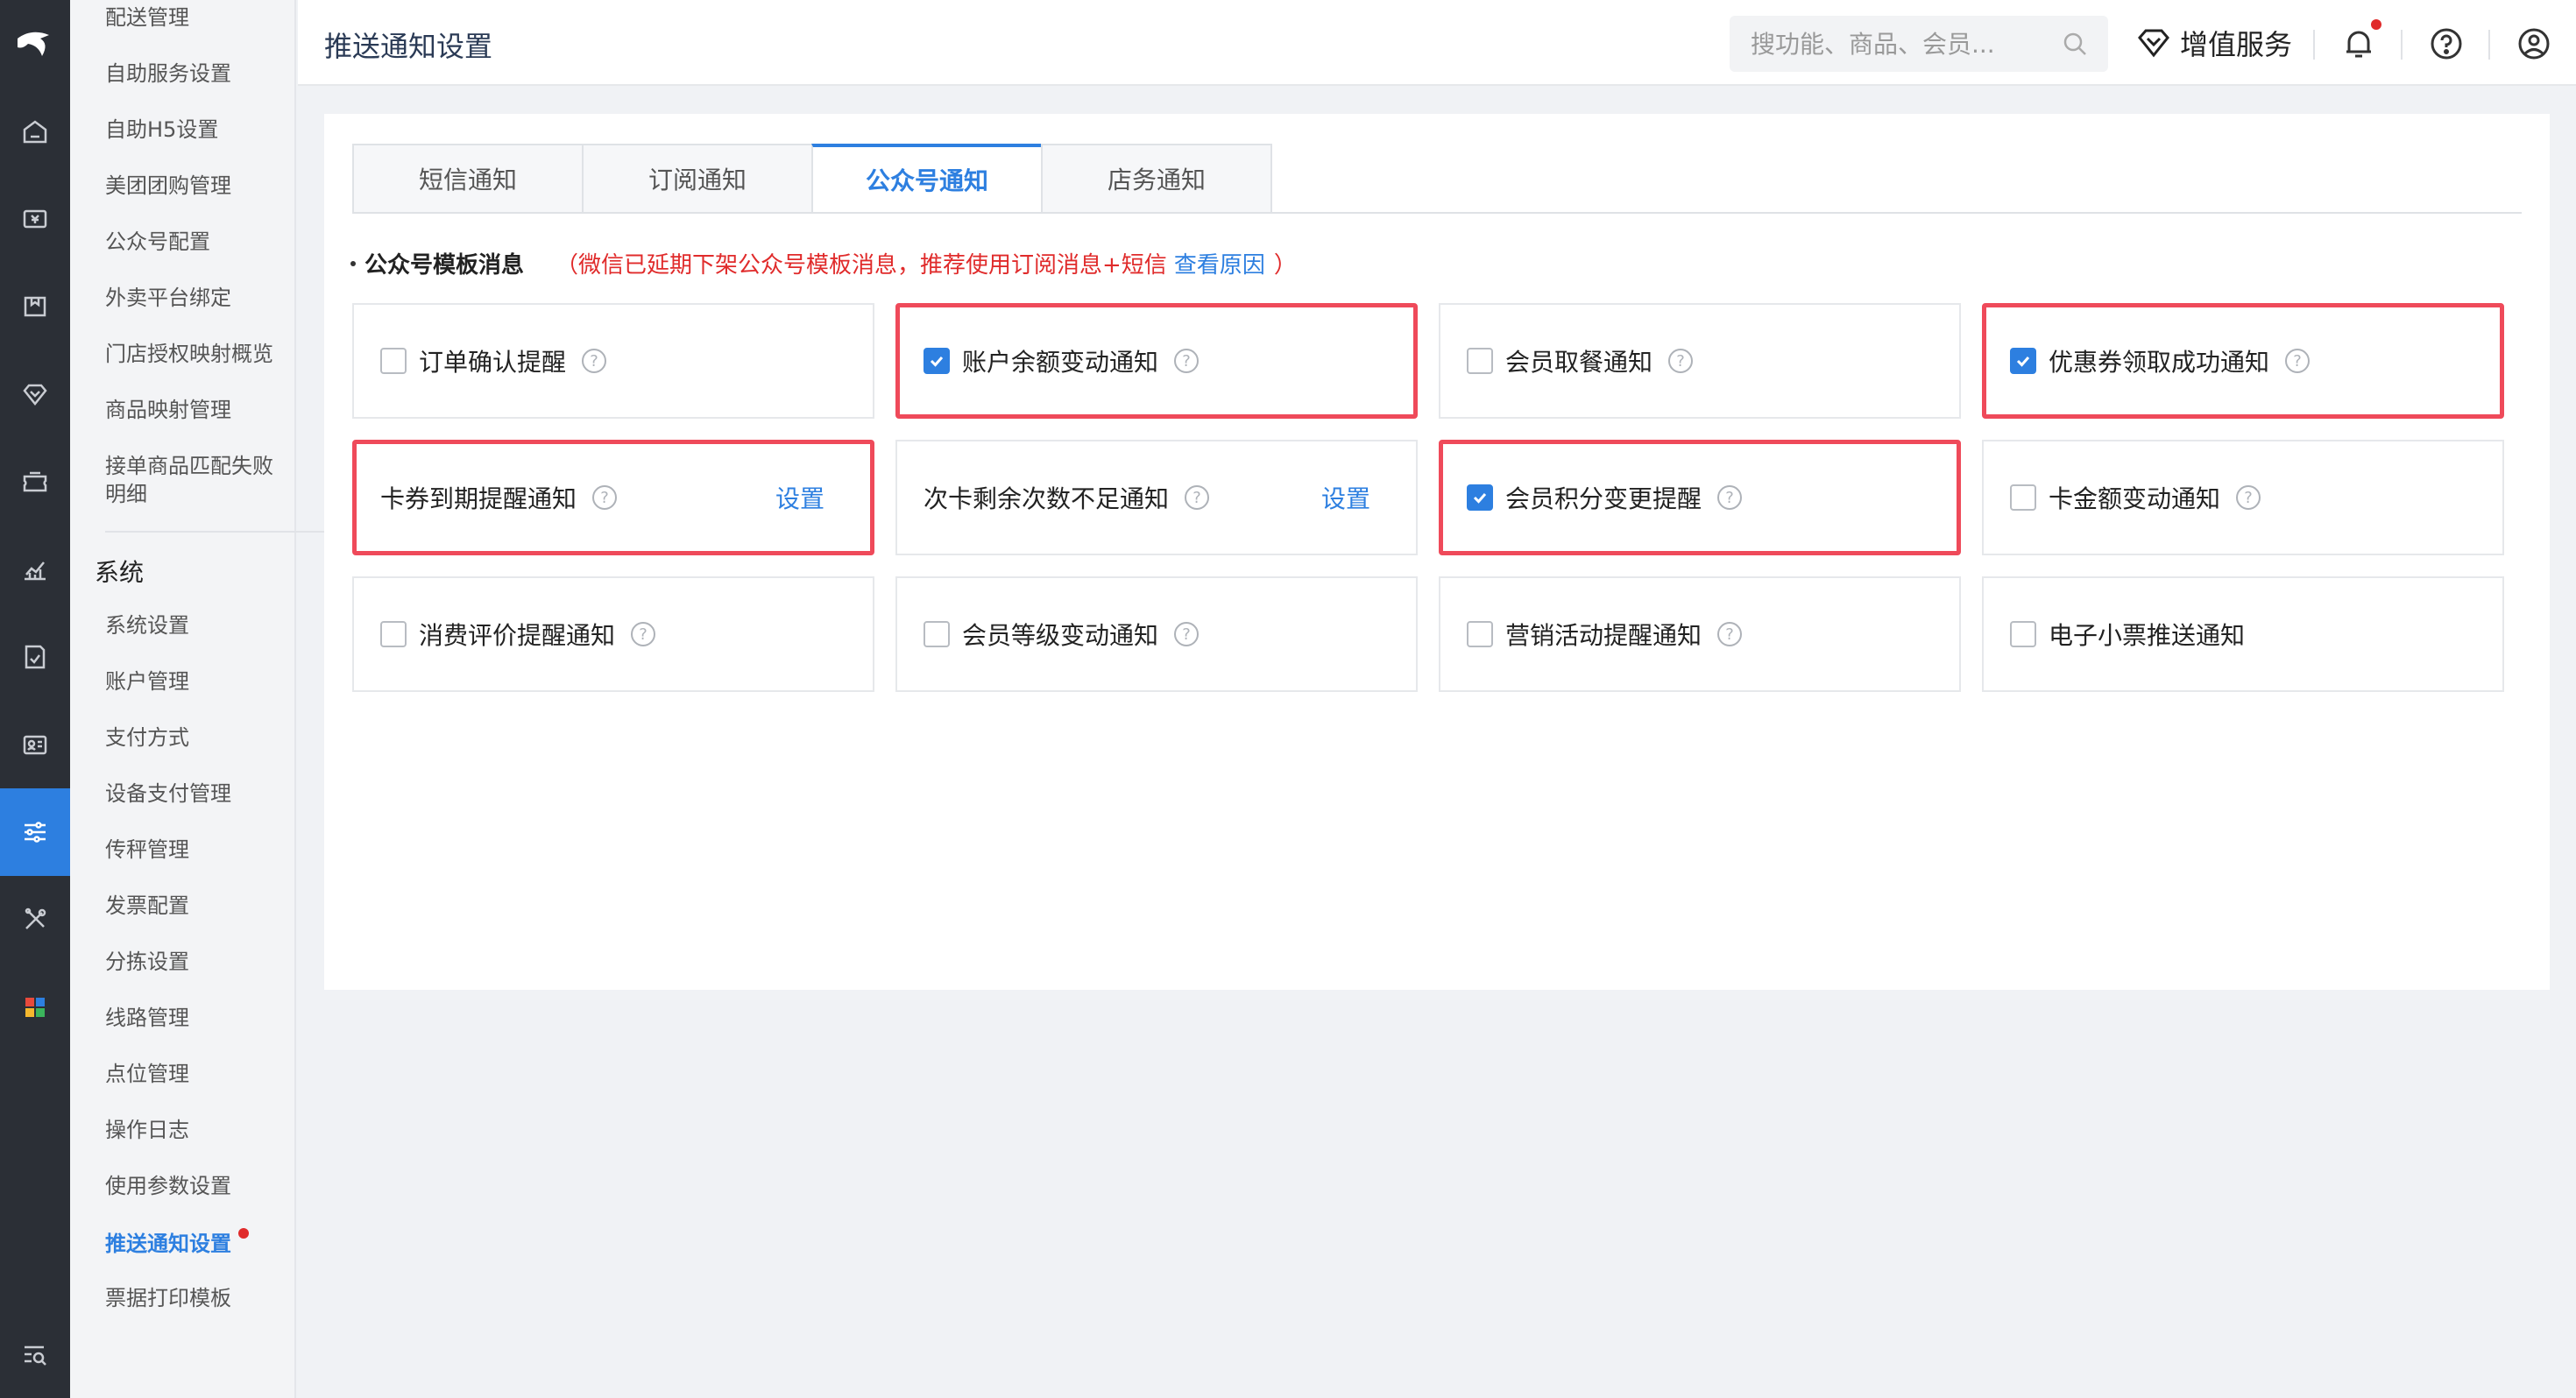 The height and width of the screenshot is (1398, 2576). What do you see at coordinates (2159, 362) in the screenshot?
I see `notification-label: 优惠券领取成功通知` at bounding box center [2159, 362].